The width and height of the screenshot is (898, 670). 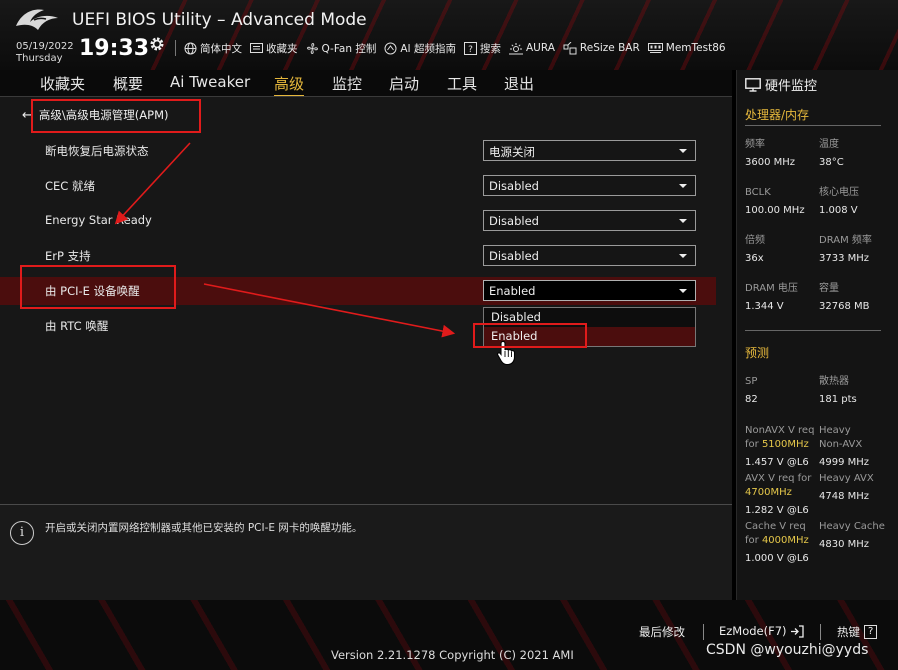 What do you see at coordinates (289, 85) in the screenshot?
I see `tab-advanced: 高级` at bounding box center [289, 85].